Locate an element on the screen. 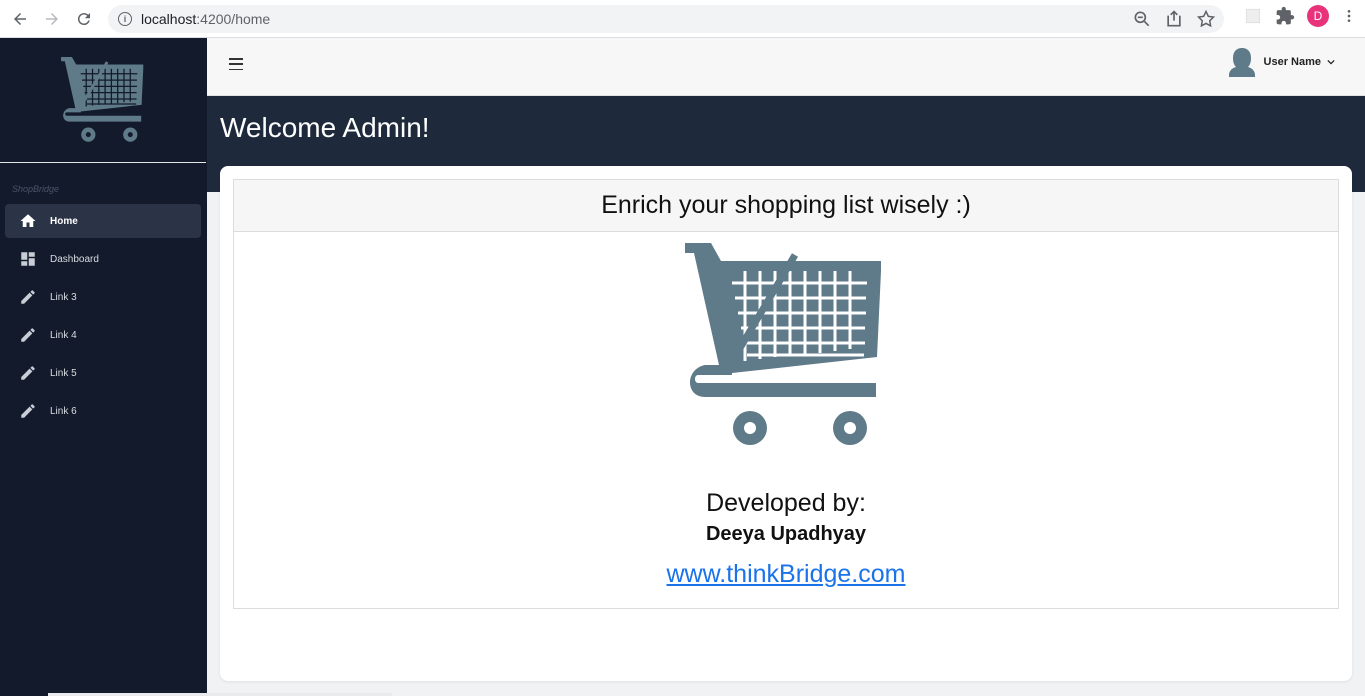  extension-placeholder-icon is located at coordinates (1253, 16).